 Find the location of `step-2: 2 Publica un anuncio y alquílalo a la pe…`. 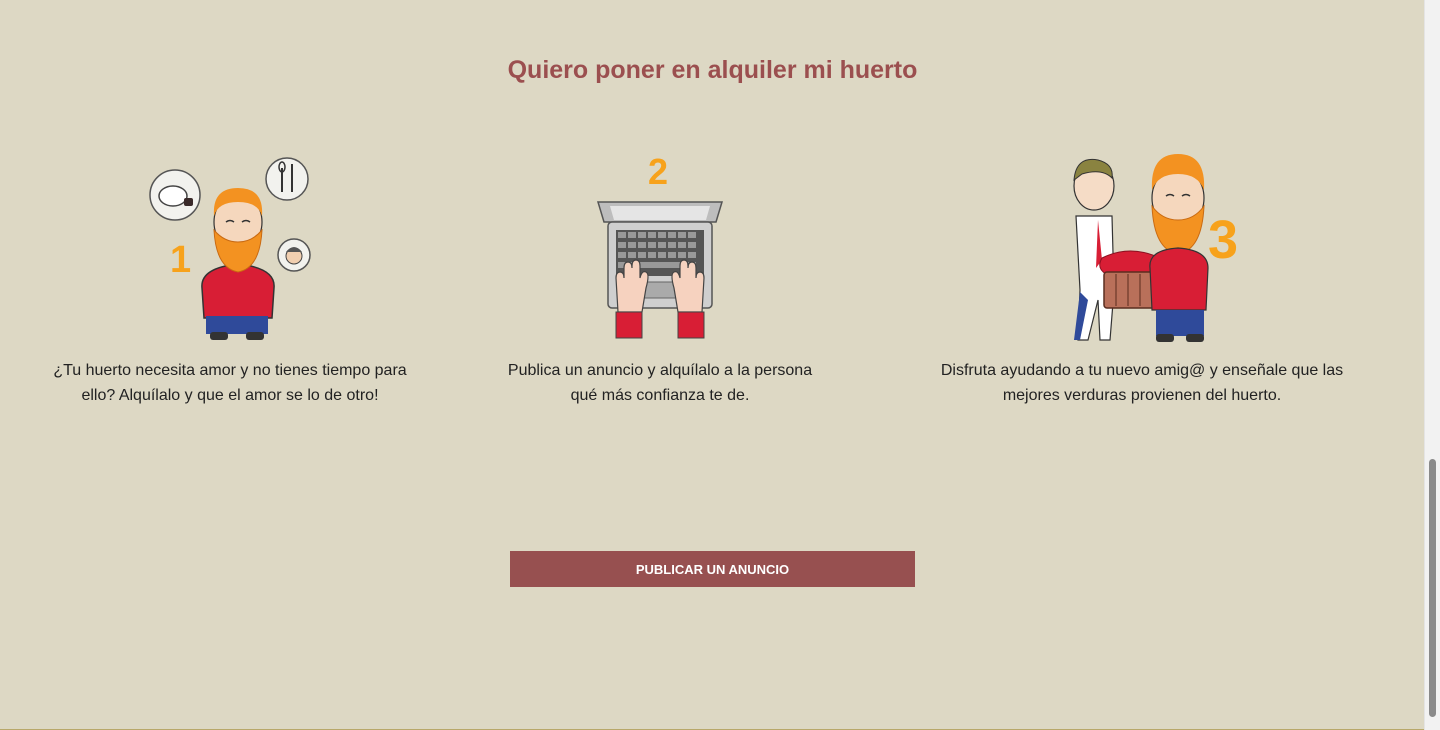

step-2: 2 Publica un anuncio y alquílalo a la pe… is located at coordinates (660, 279).